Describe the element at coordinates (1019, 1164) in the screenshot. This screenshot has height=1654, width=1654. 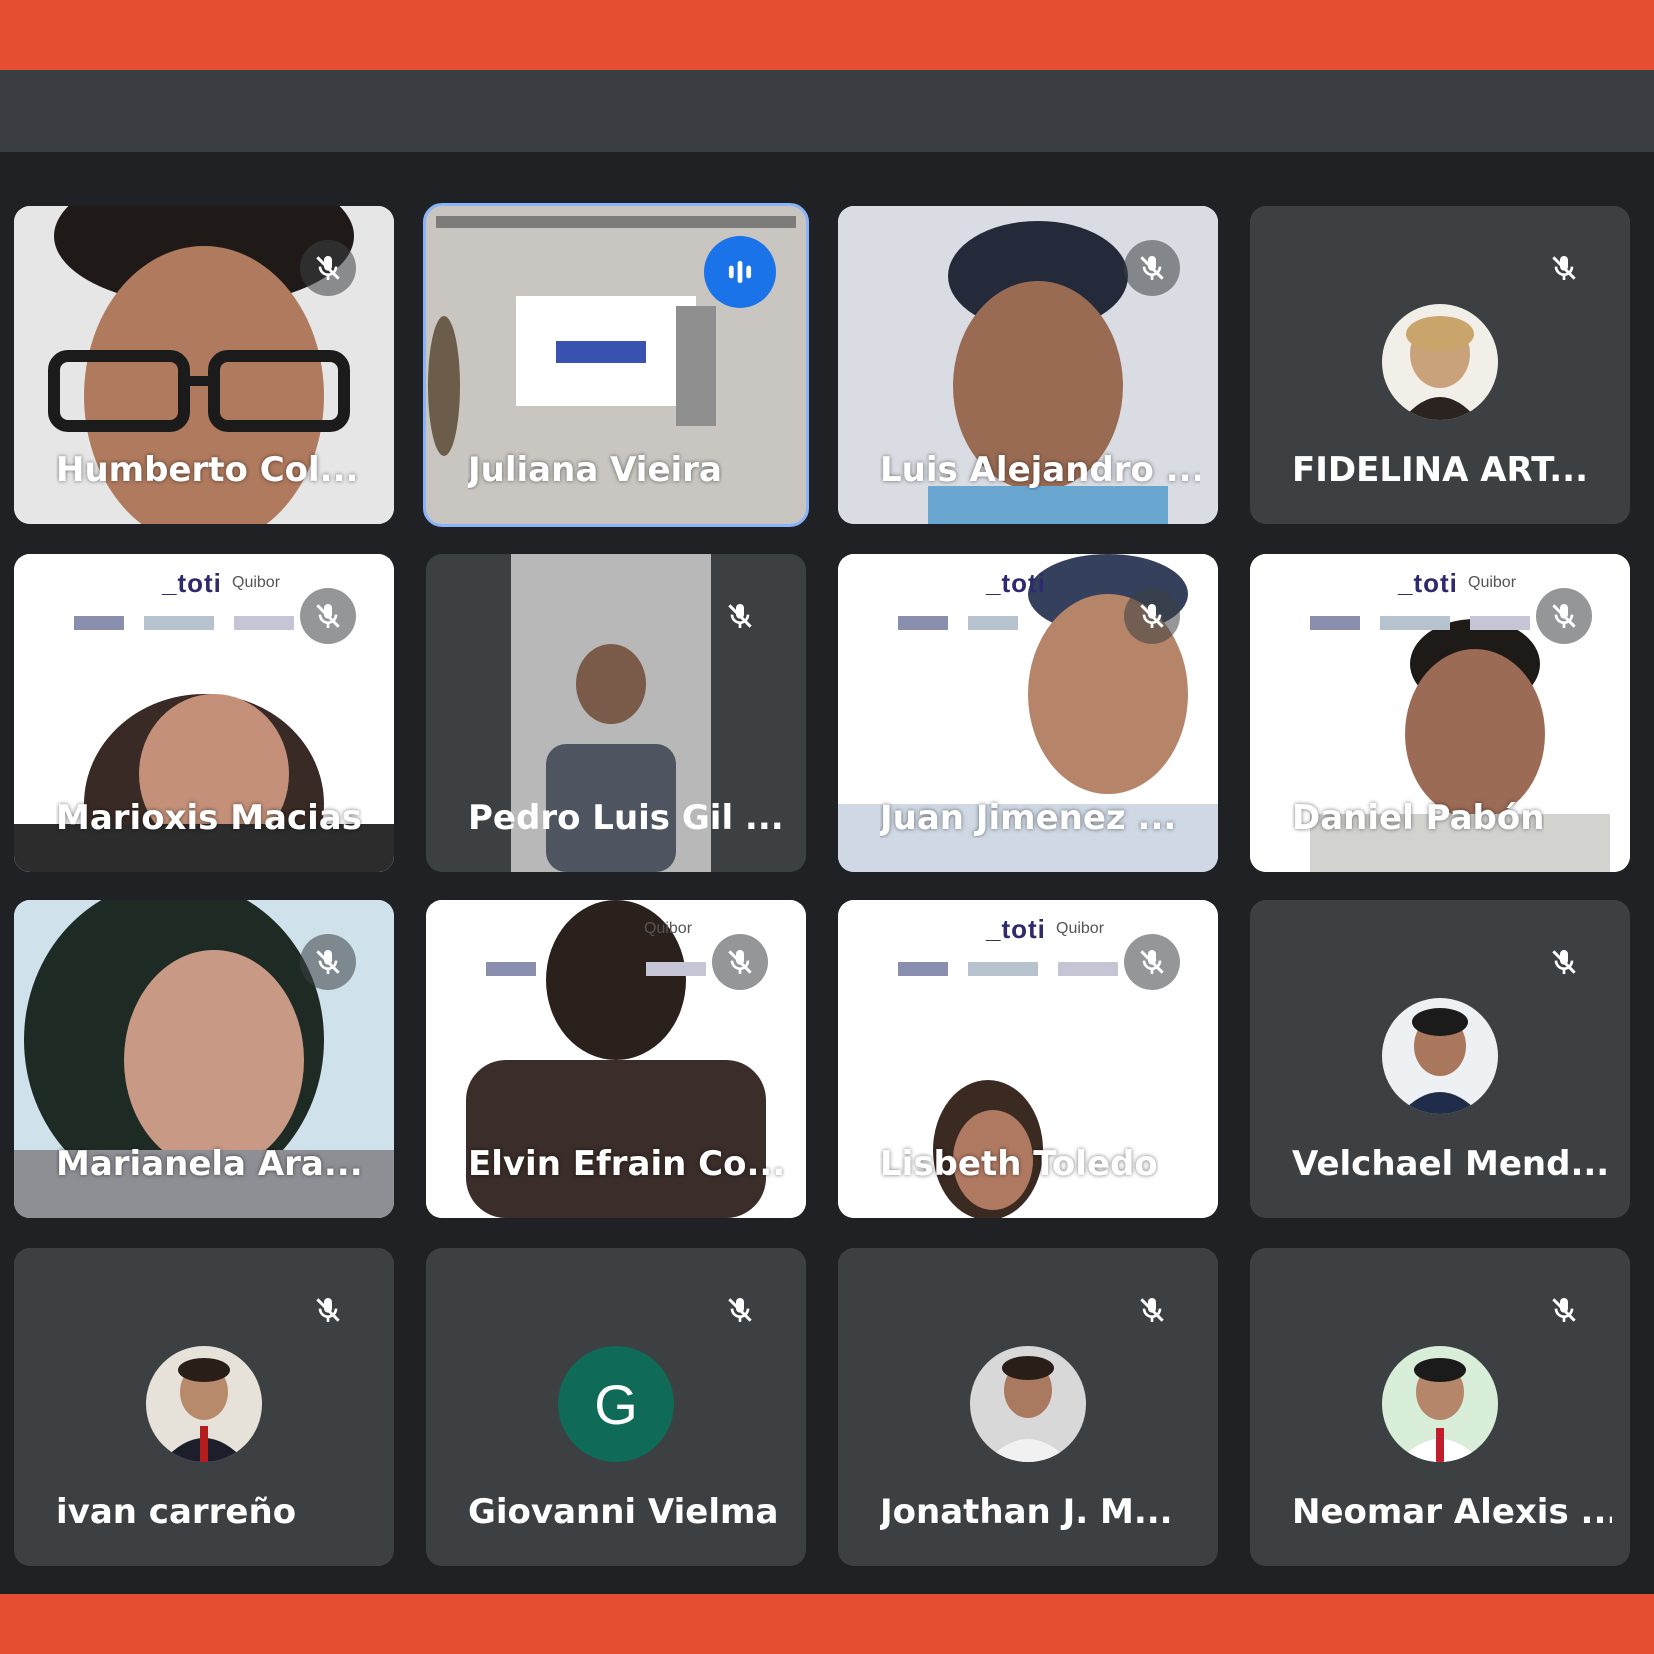
I see `participant-name: Lisbeth Toledo` at that location.